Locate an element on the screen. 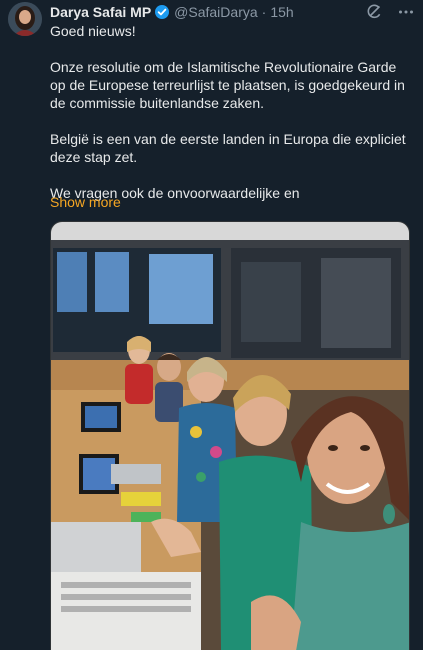 The width and height of the screenshot is (423, 650). more-horizontal-icon is located at coordinates (406, 12).